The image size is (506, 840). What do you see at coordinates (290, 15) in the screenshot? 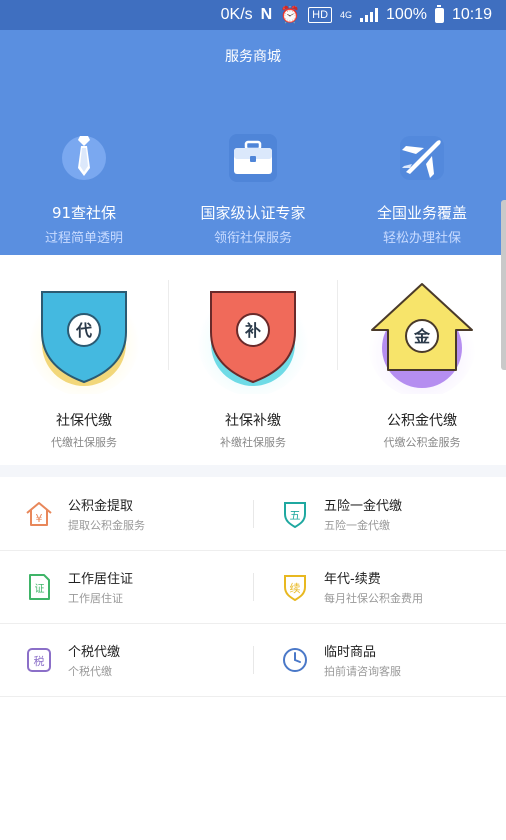
I see `alarm-icon: ⏰` at bounding box center [290, 15].